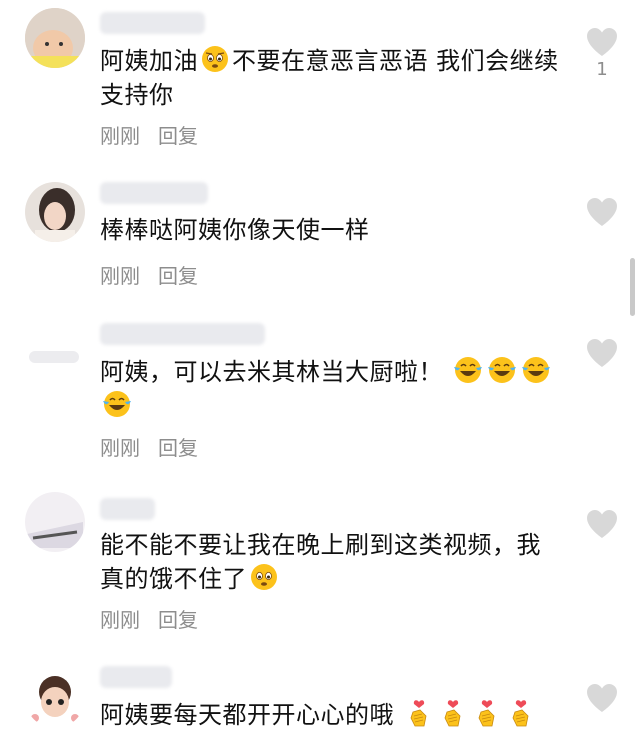  What do you see at coordinates (330, 78) in the screenshot?
I see `comment-text: 阿姨加油 不要在意恶言恶语 我们会继续支持你` at bounding box center [330, 78].